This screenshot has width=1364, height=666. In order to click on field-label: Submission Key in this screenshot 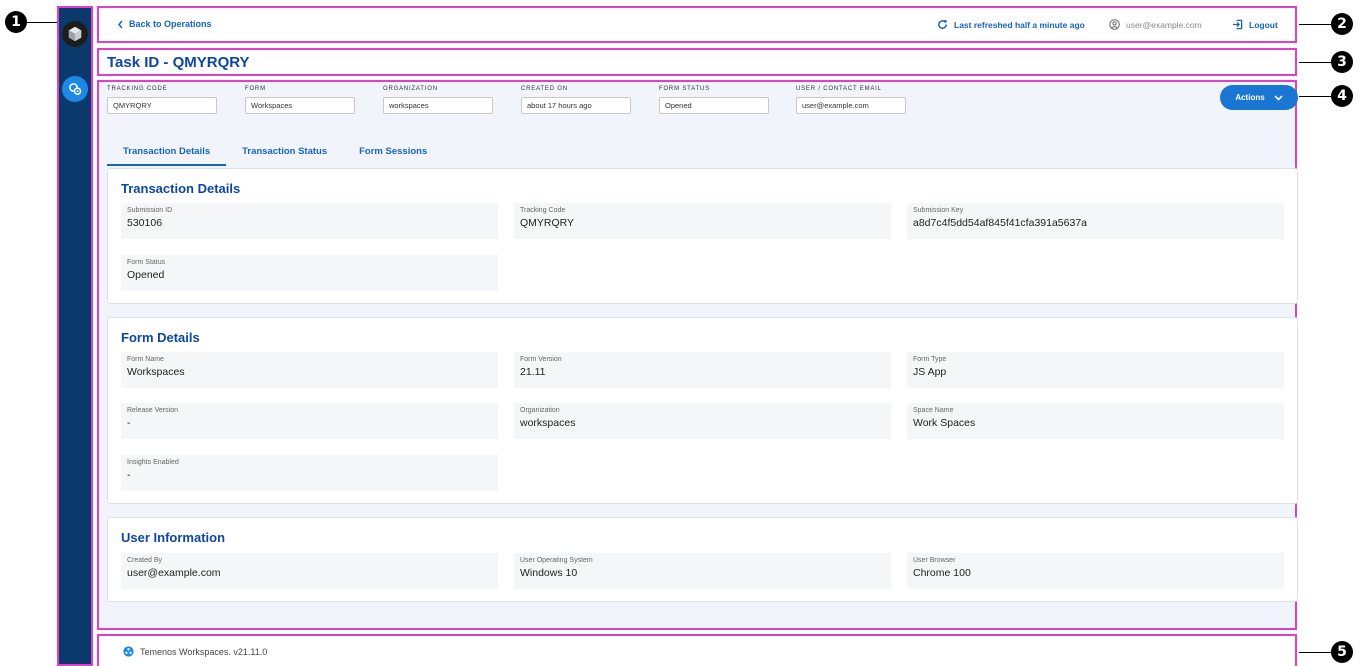, I will do `click(938, 210)`.